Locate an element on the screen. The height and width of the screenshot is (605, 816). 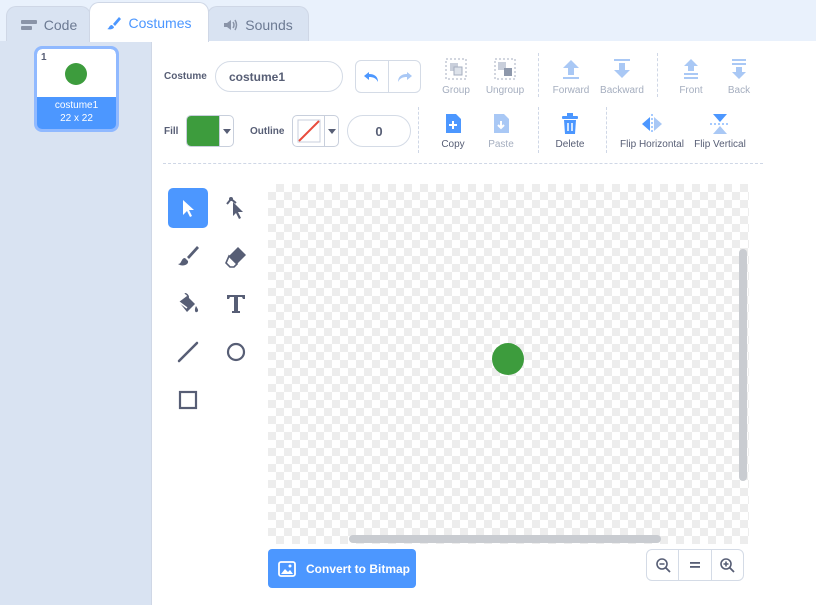
zoom-controls is located at coordinates (695, 565).